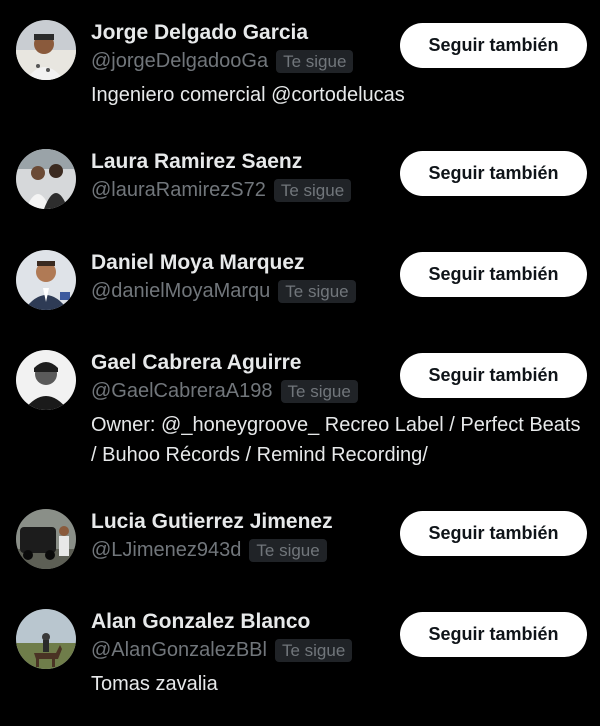  I want to click on handle-line: @danielMoyaMarqu Te sigue, so click(223, 291).